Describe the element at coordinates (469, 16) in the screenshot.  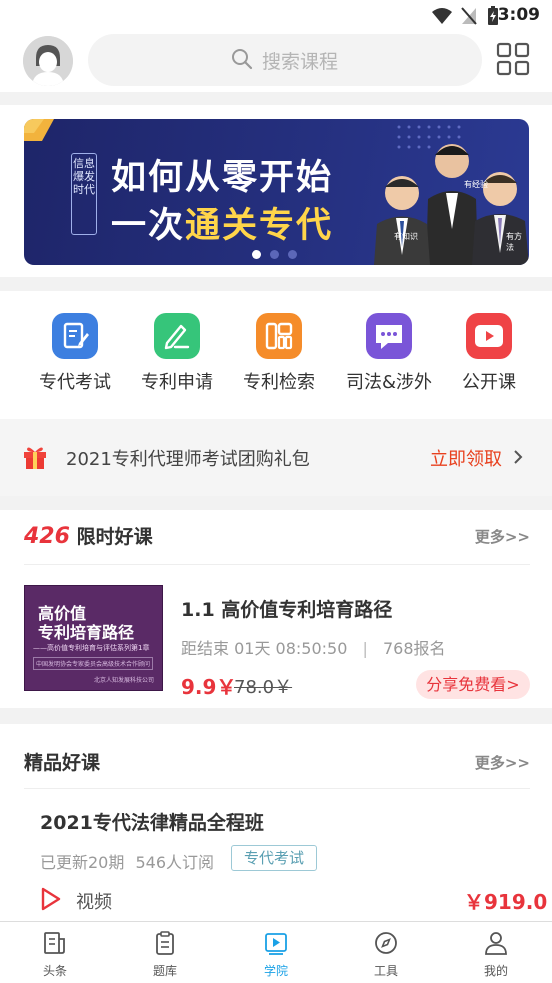
I see `no-signal-icon` at that location.